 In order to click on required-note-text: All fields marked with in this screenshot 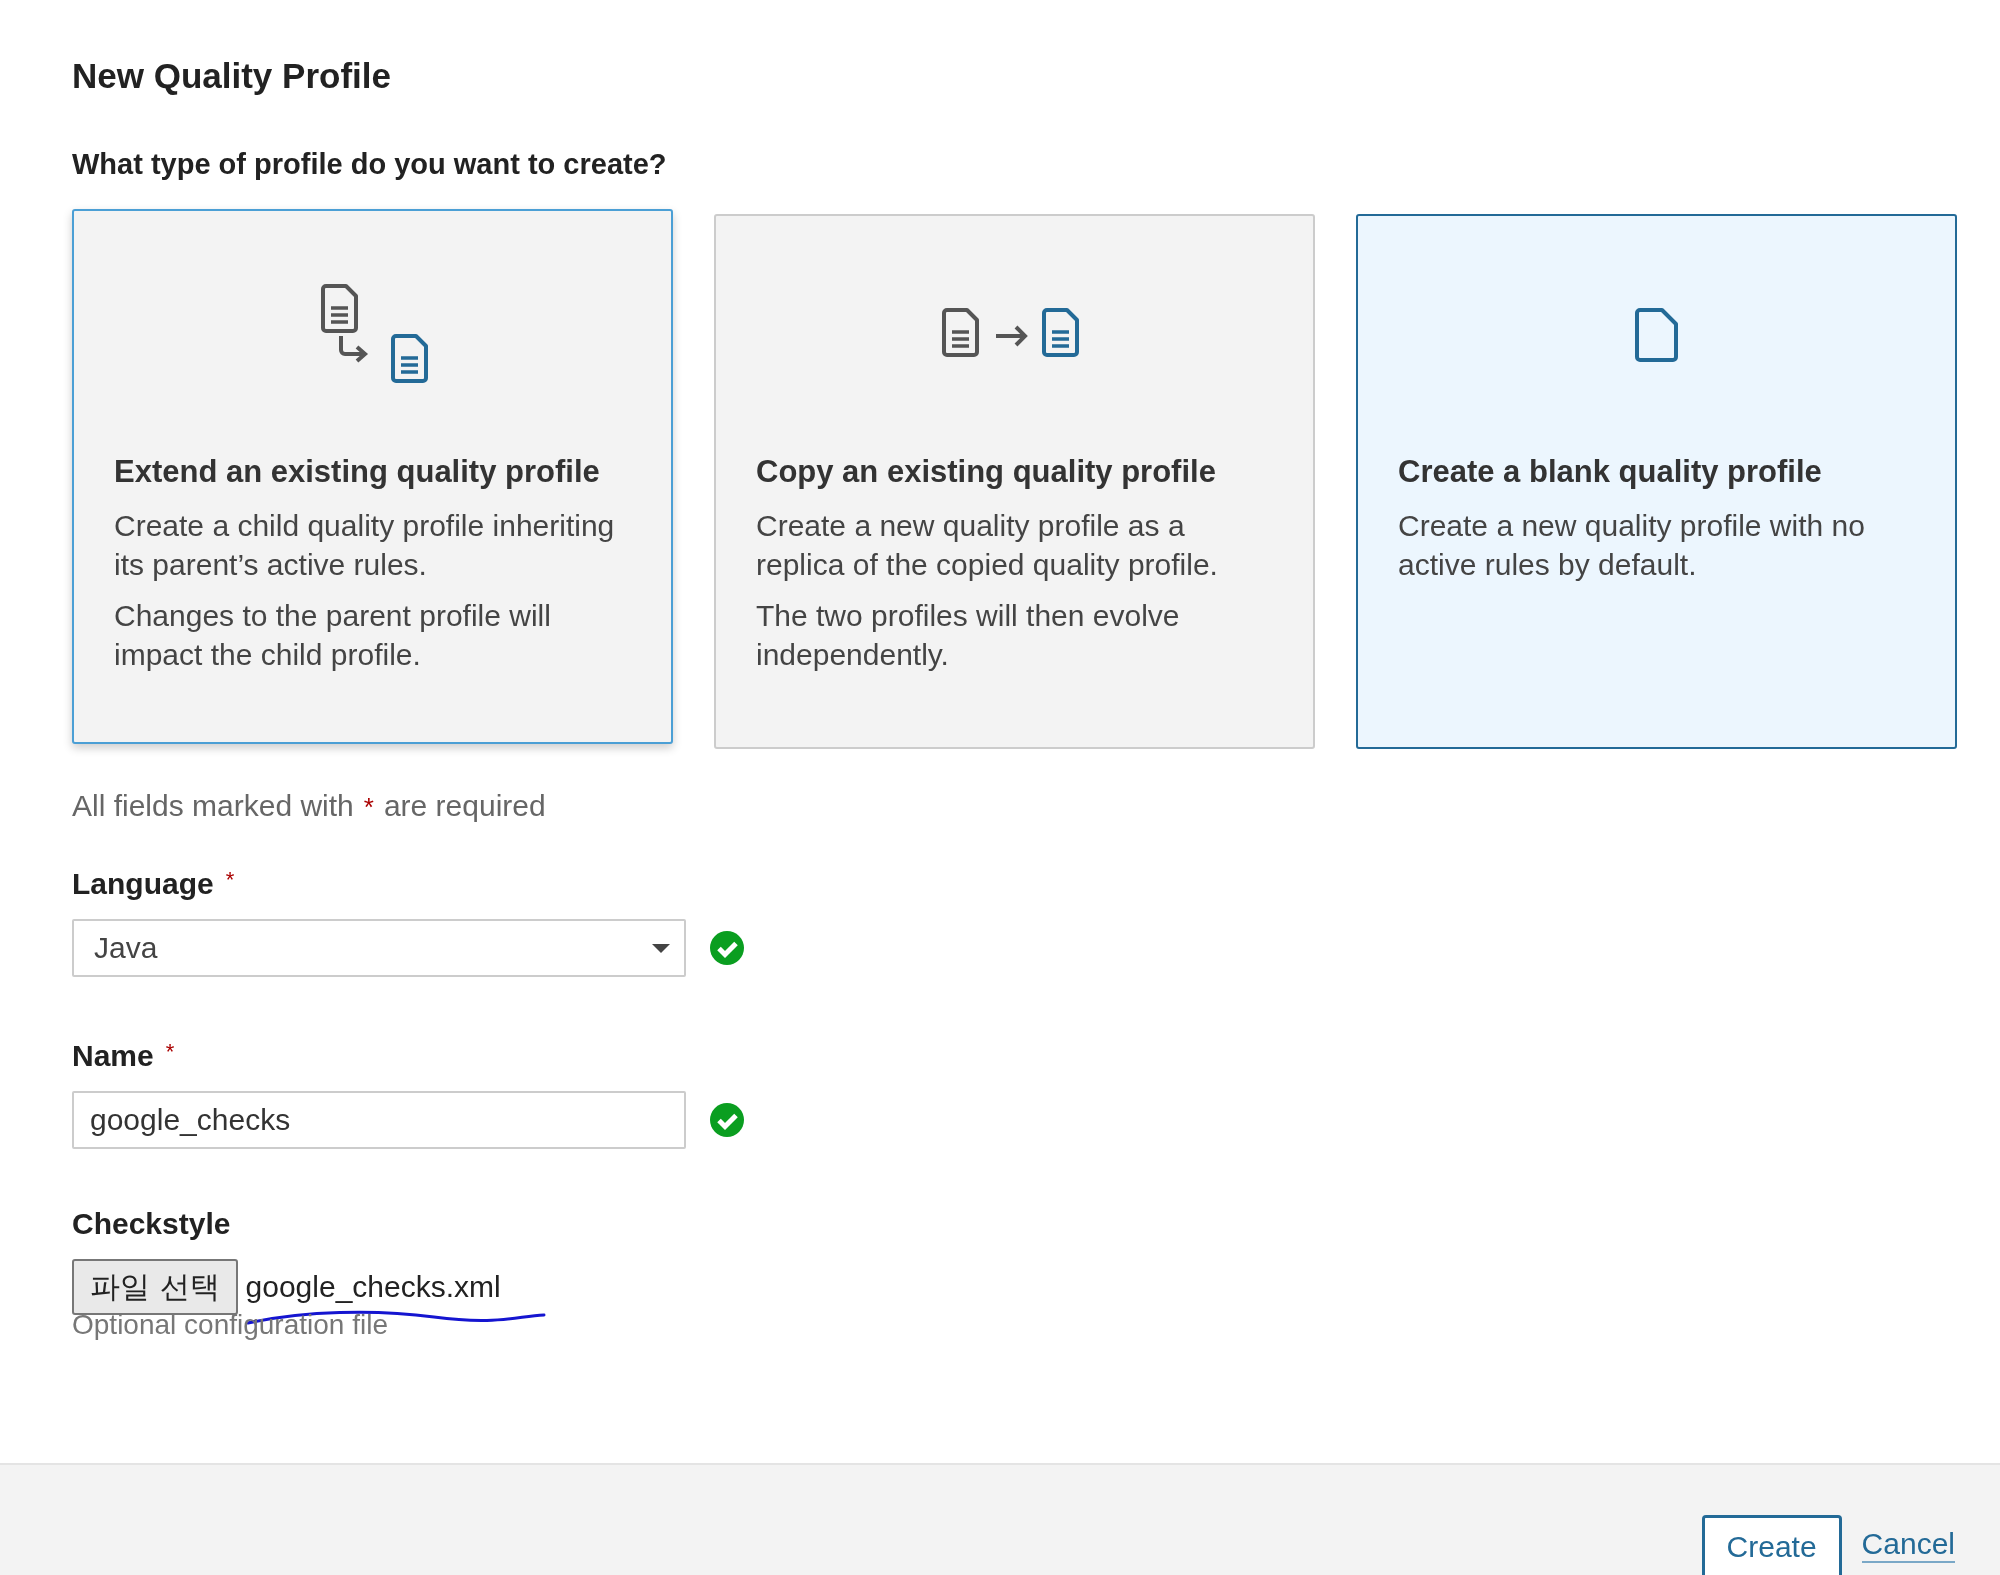, I will do `click(213, 806)`.